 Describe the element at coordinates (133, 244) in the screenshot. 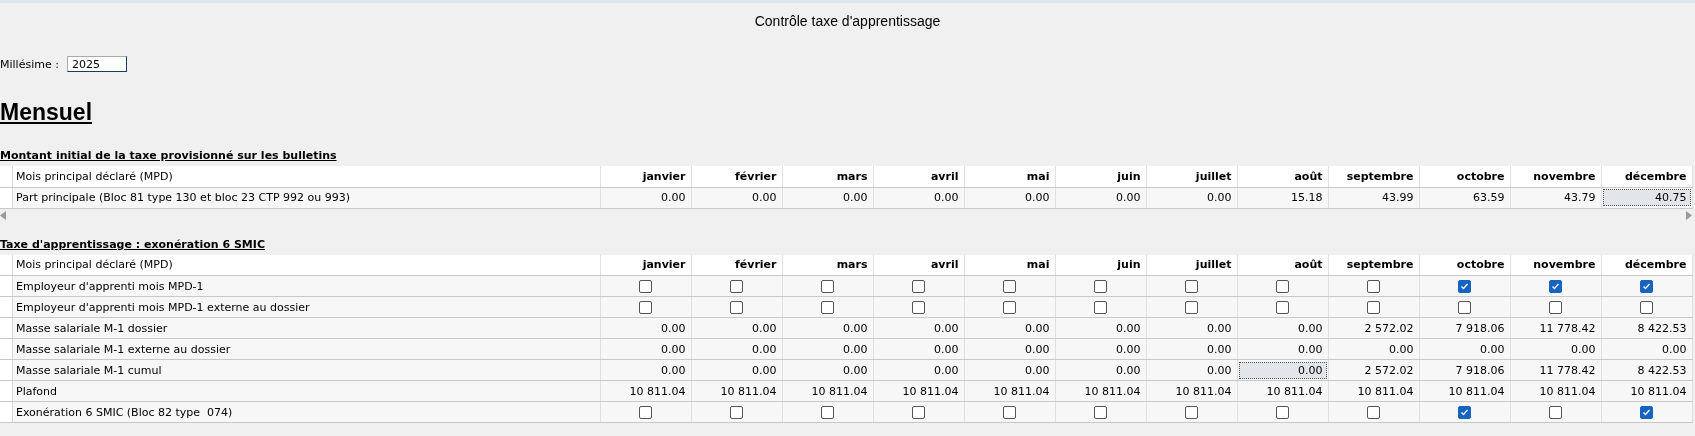

I see `table-title: Taxe d'apprentissage : exonération 6 SMIC` at that location.